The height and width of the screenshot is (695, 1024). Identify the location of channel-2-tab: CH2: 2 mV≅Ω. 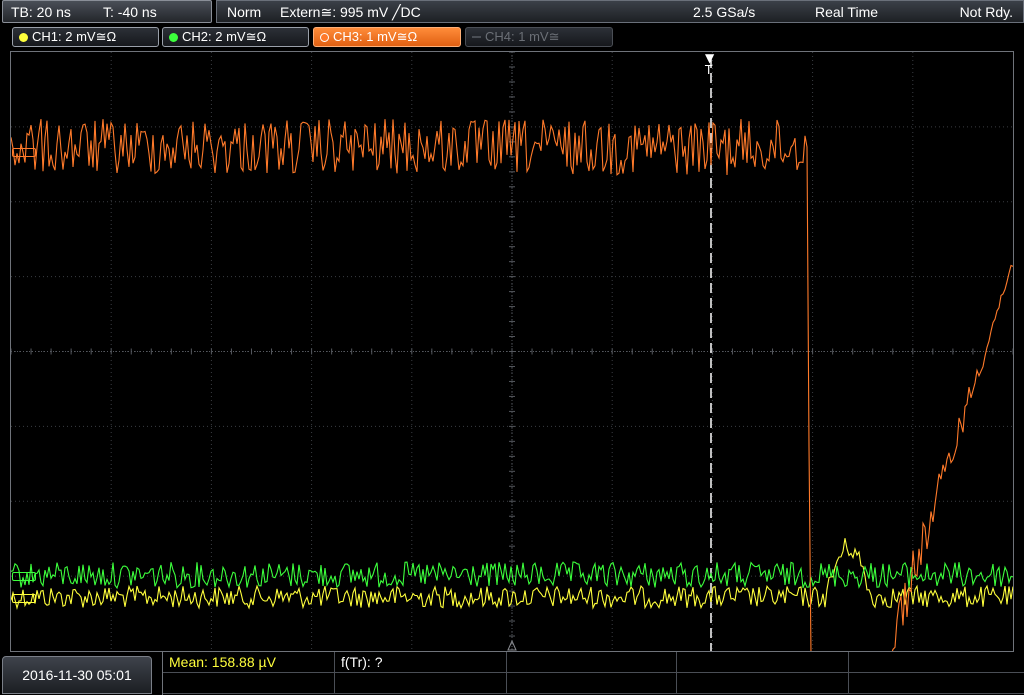
(235, 37).